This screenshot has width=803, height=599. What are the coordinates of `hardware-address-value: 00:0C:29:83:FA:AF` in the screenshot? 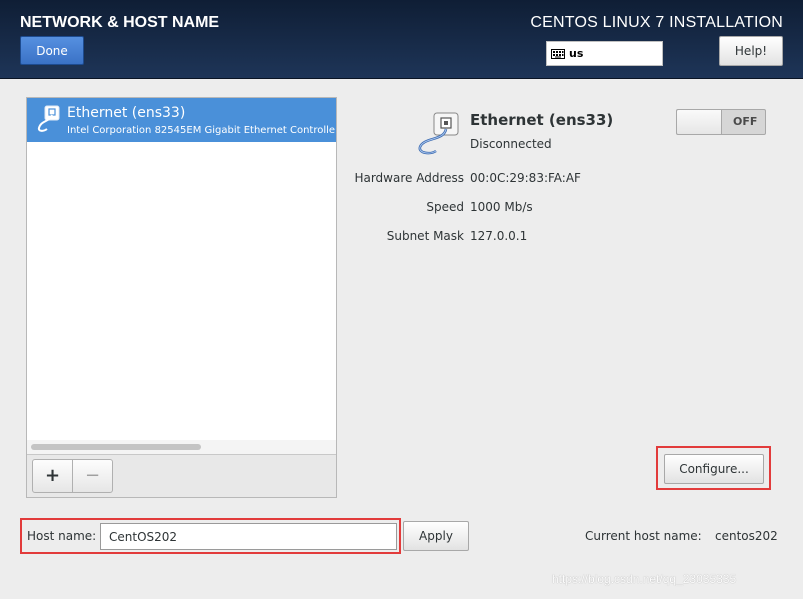 It's located at (525, 178).